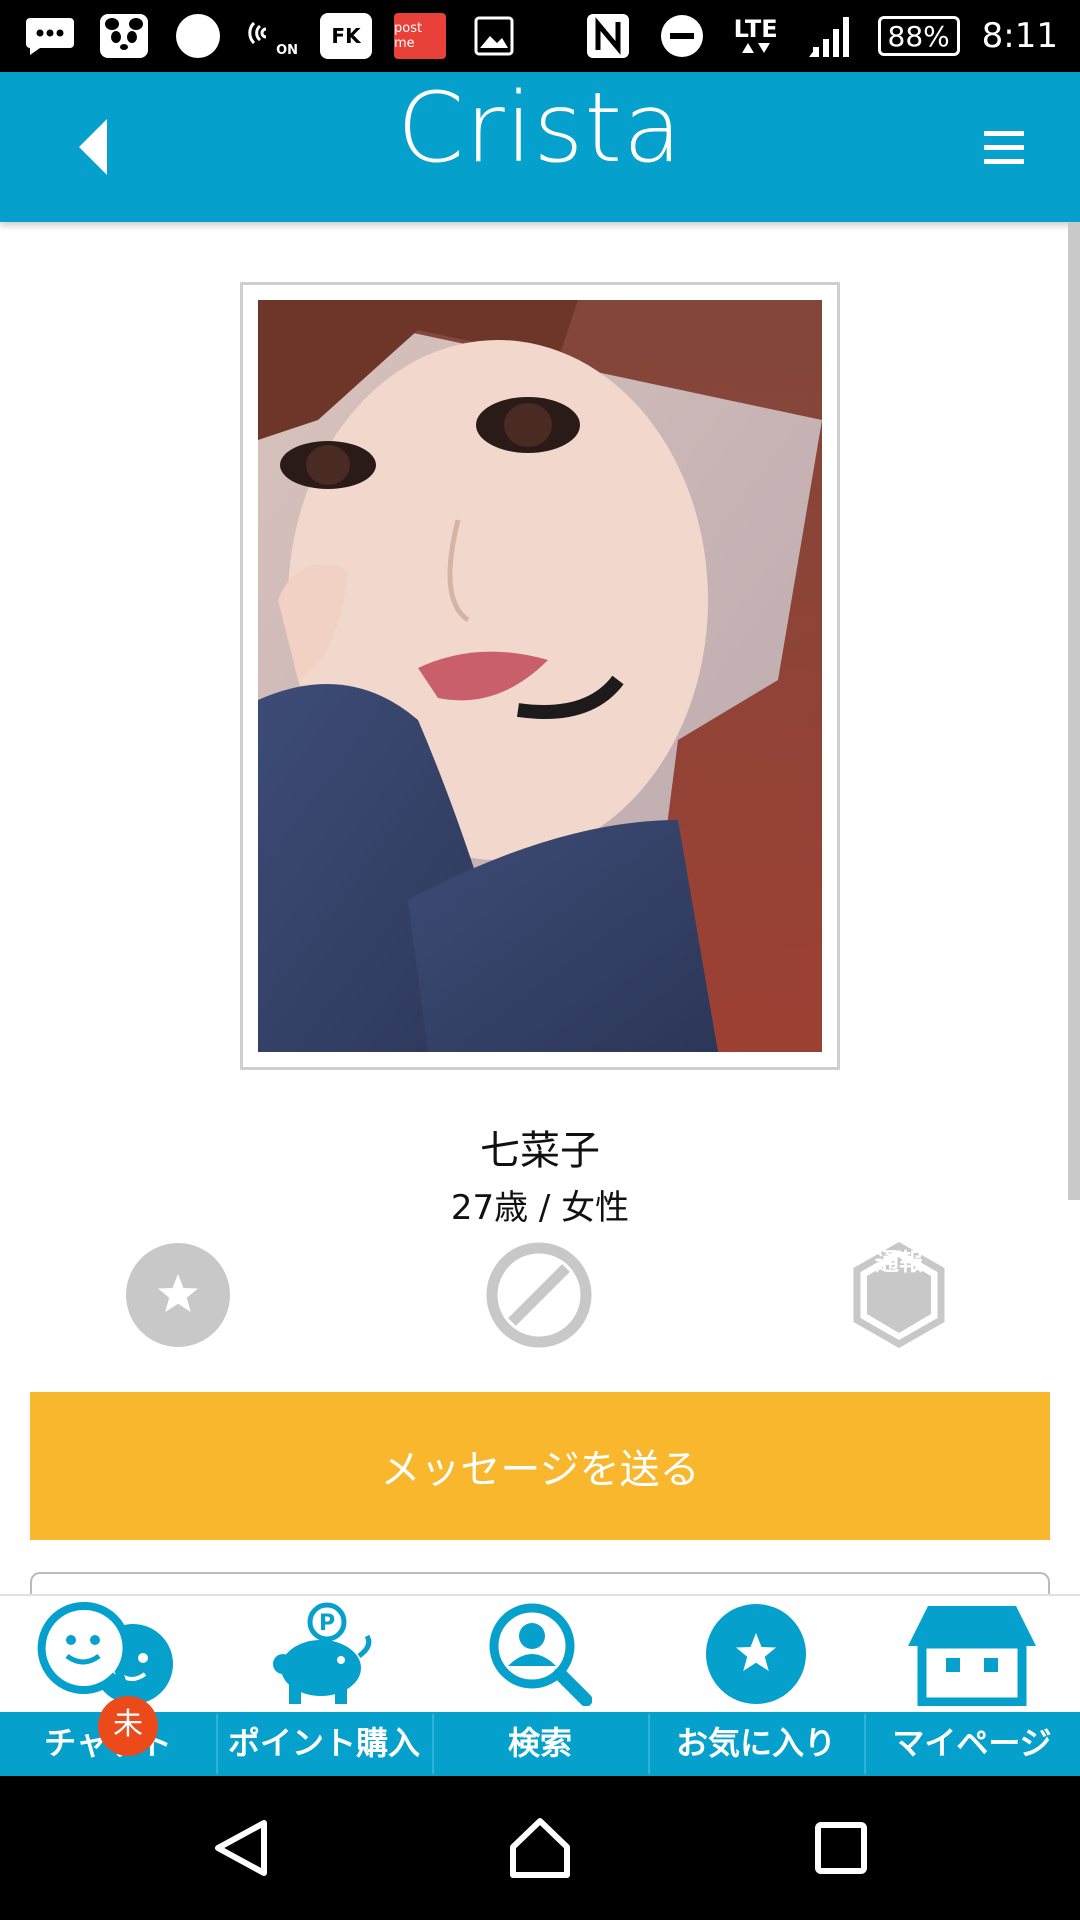  I want to click on gallery-icon, so click(494, 36).